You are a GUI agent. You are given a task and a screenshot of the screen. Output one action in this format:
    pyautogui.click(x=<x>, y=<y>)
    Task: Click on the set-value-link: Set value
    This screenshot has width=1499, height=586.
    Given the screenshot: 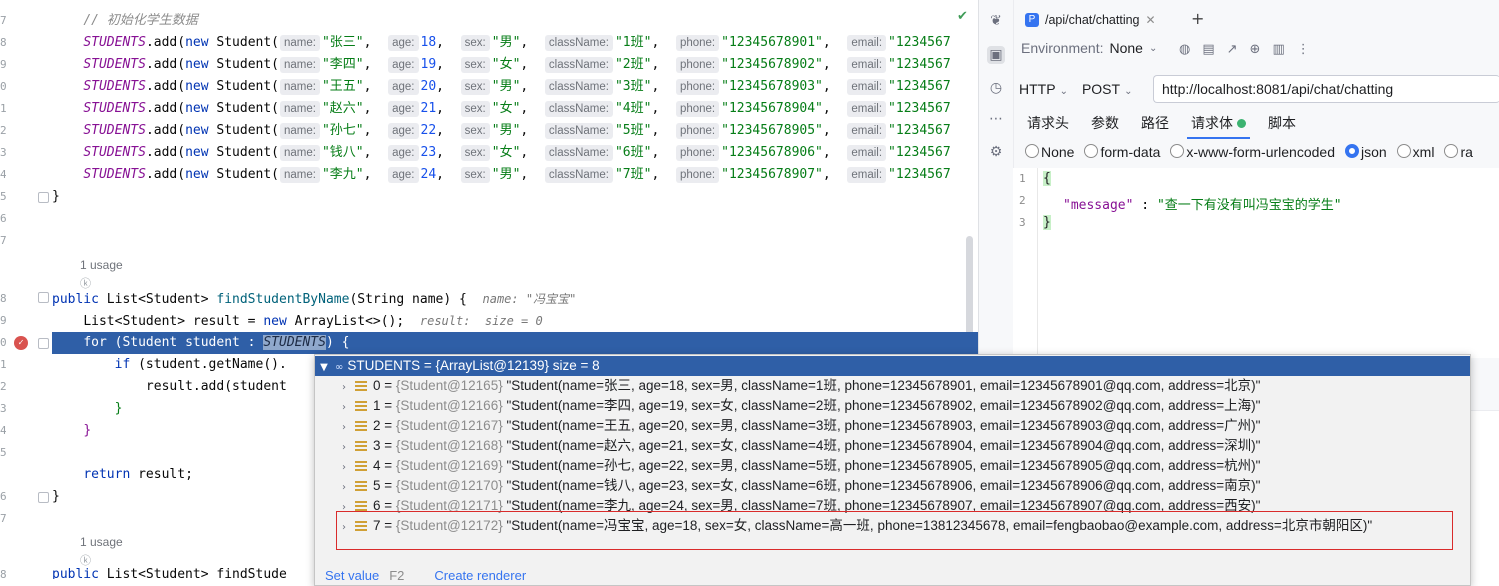 What is the action you would take?
    pyautogui.click(x=352, y=575)
    